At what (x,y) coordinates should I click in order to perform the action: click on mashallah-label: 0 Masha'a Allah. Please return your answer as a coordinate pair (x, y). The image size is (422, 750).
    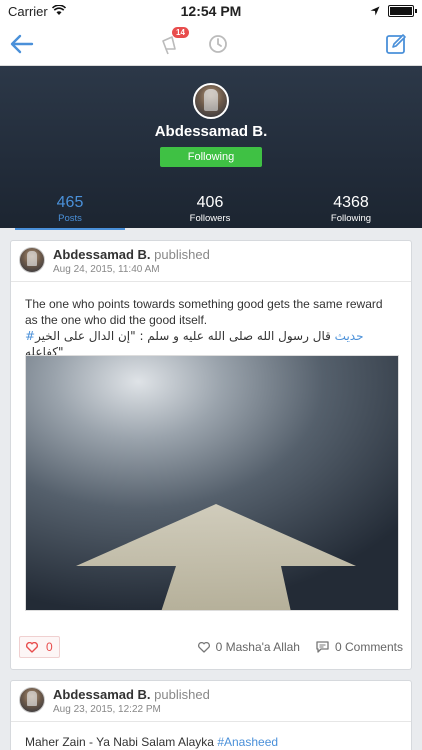
    Looking at the image, I should click on (257, 647).